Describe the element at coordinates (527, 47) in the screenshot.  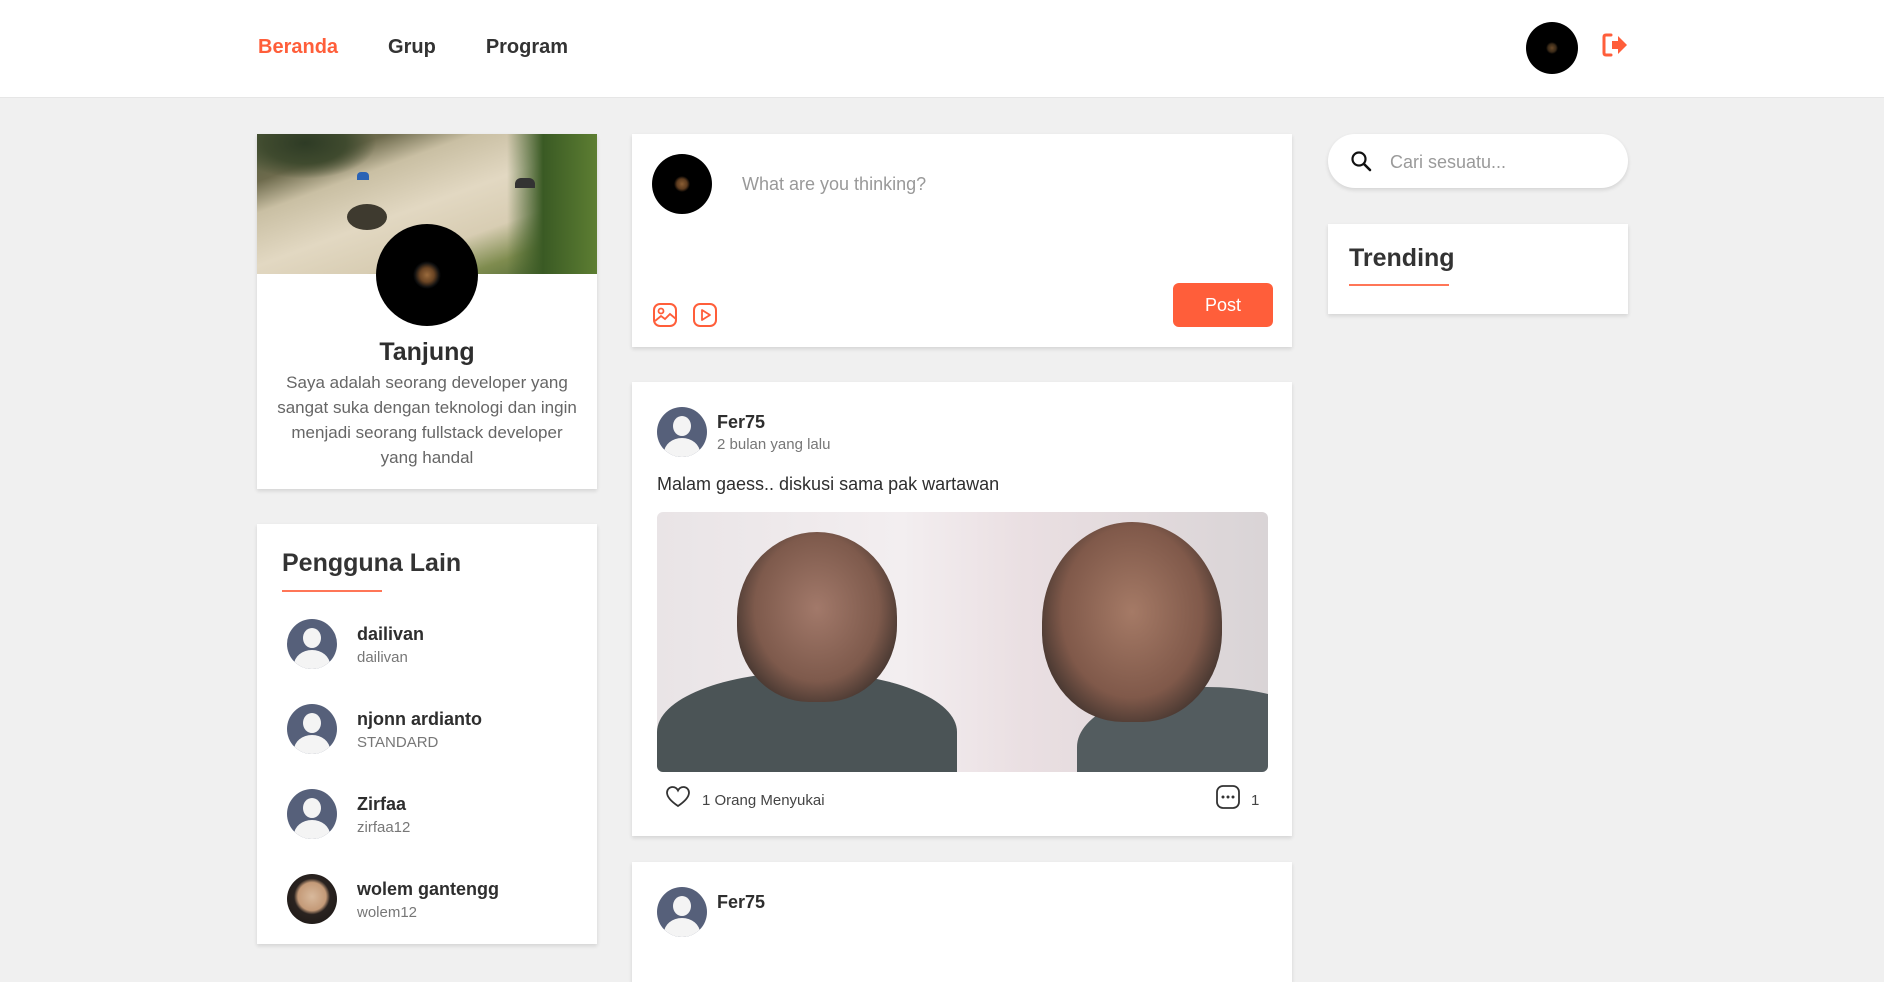
I see `nav-program: Program` at that location.